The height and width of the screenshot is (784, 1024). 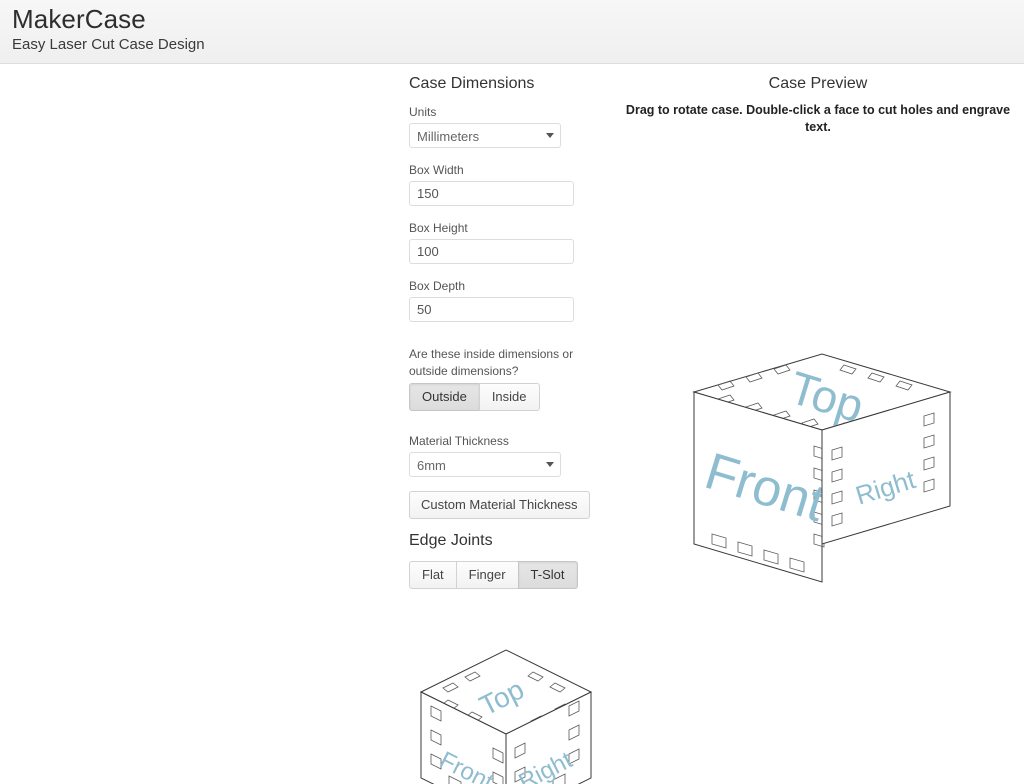 What do you see at coordinates (79, 19) in the screenshot?
I see `site-title: MakerCase` at bounding box center [79, 19].